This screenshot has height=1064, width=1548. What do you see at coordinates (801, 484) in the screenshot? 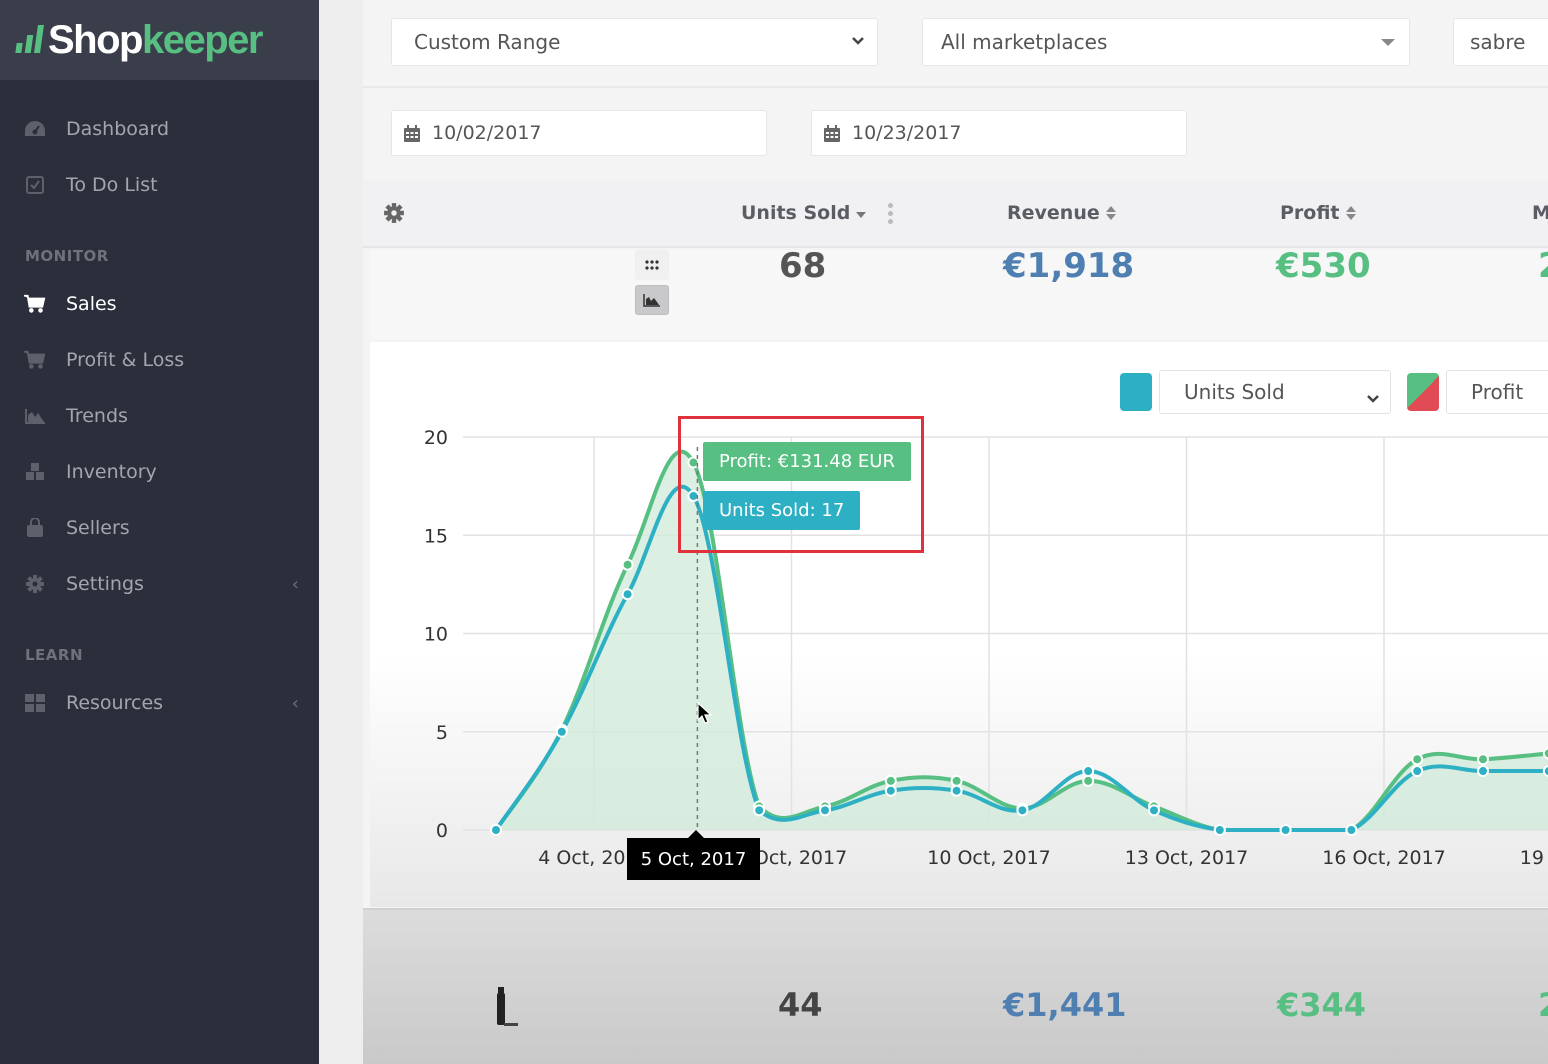
I see `highlight-box` at bounding box center [801, 484].